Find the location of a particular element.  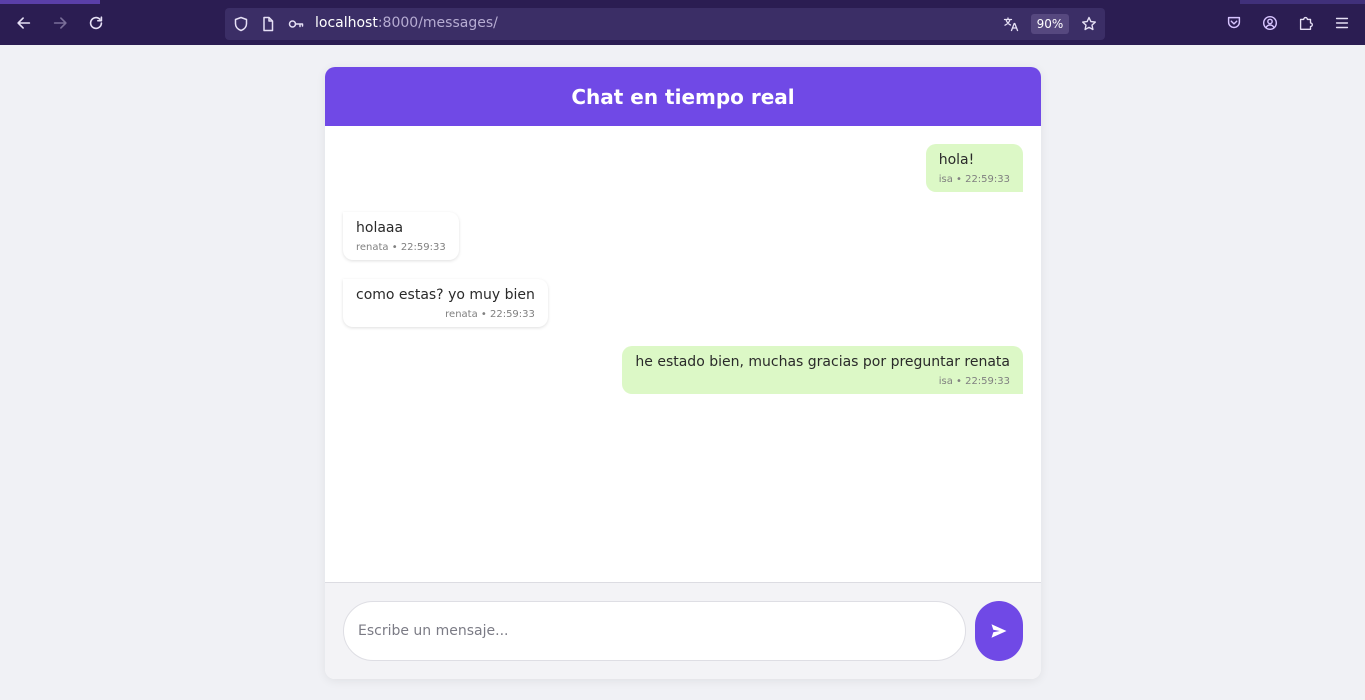

back-icon is located at coordinates (24, 23).